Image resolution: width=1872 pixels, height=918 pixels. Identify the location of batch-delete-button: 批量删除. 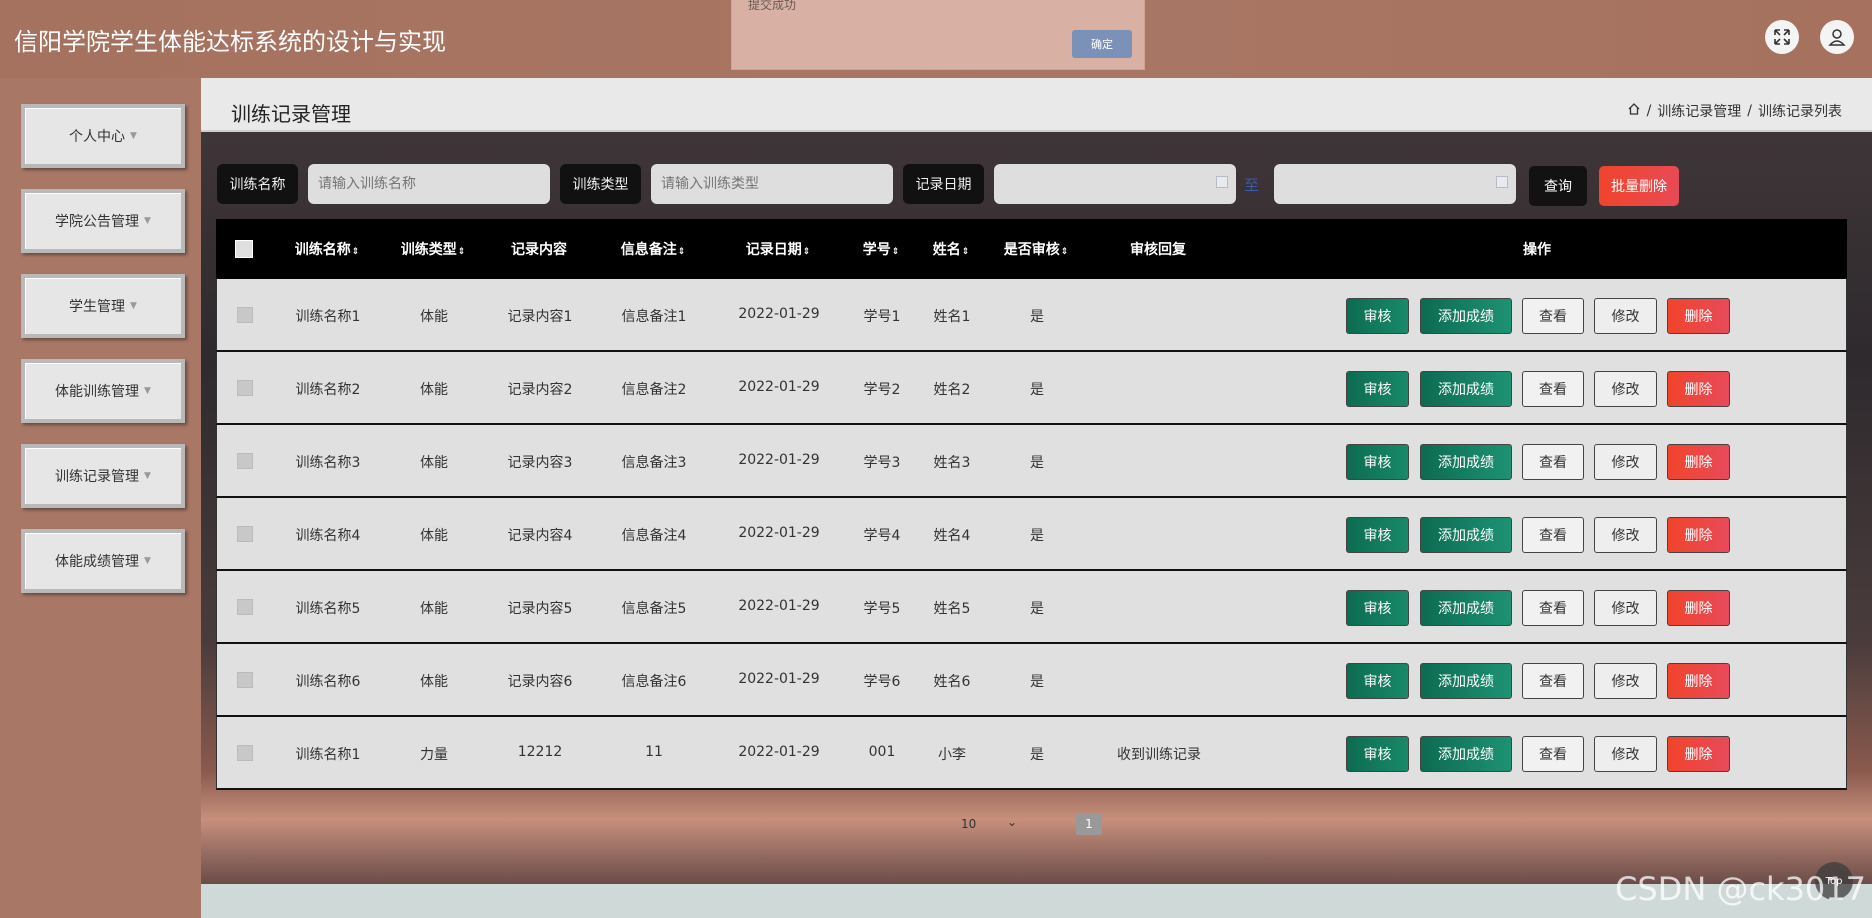
(1639, 186).